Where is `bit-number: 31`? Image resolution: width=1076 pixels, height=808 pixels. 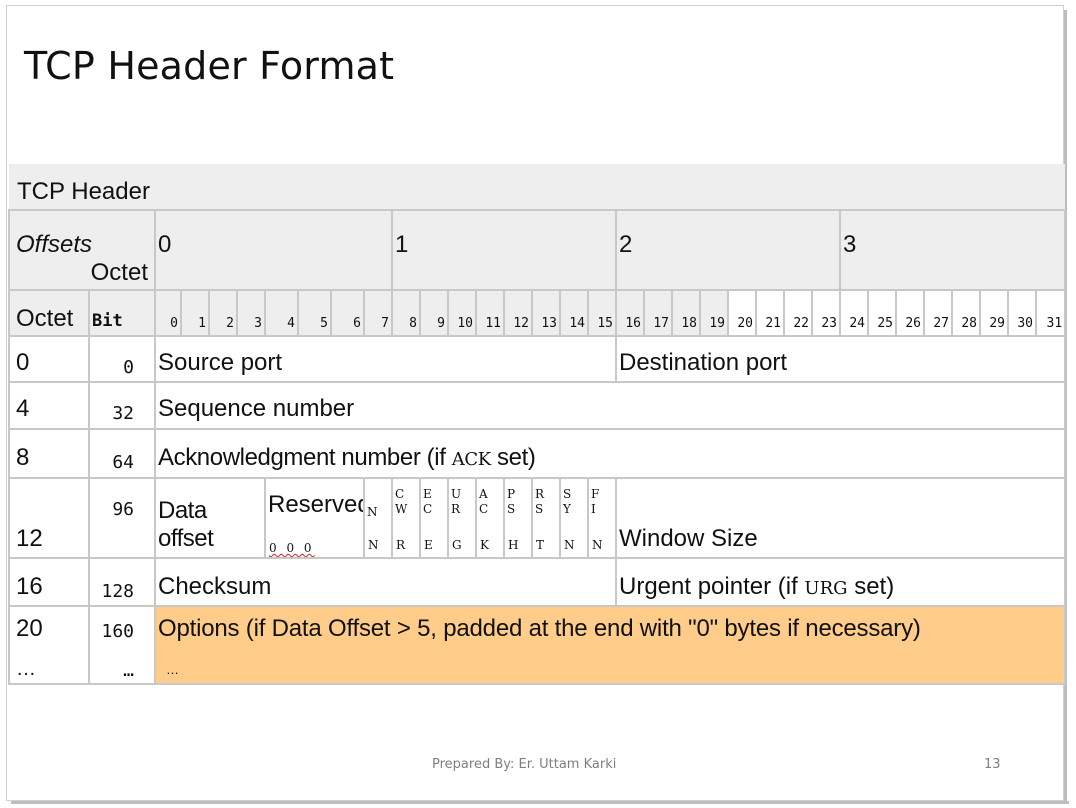 bit-number: 31 is located at coordinates (1050, 313).